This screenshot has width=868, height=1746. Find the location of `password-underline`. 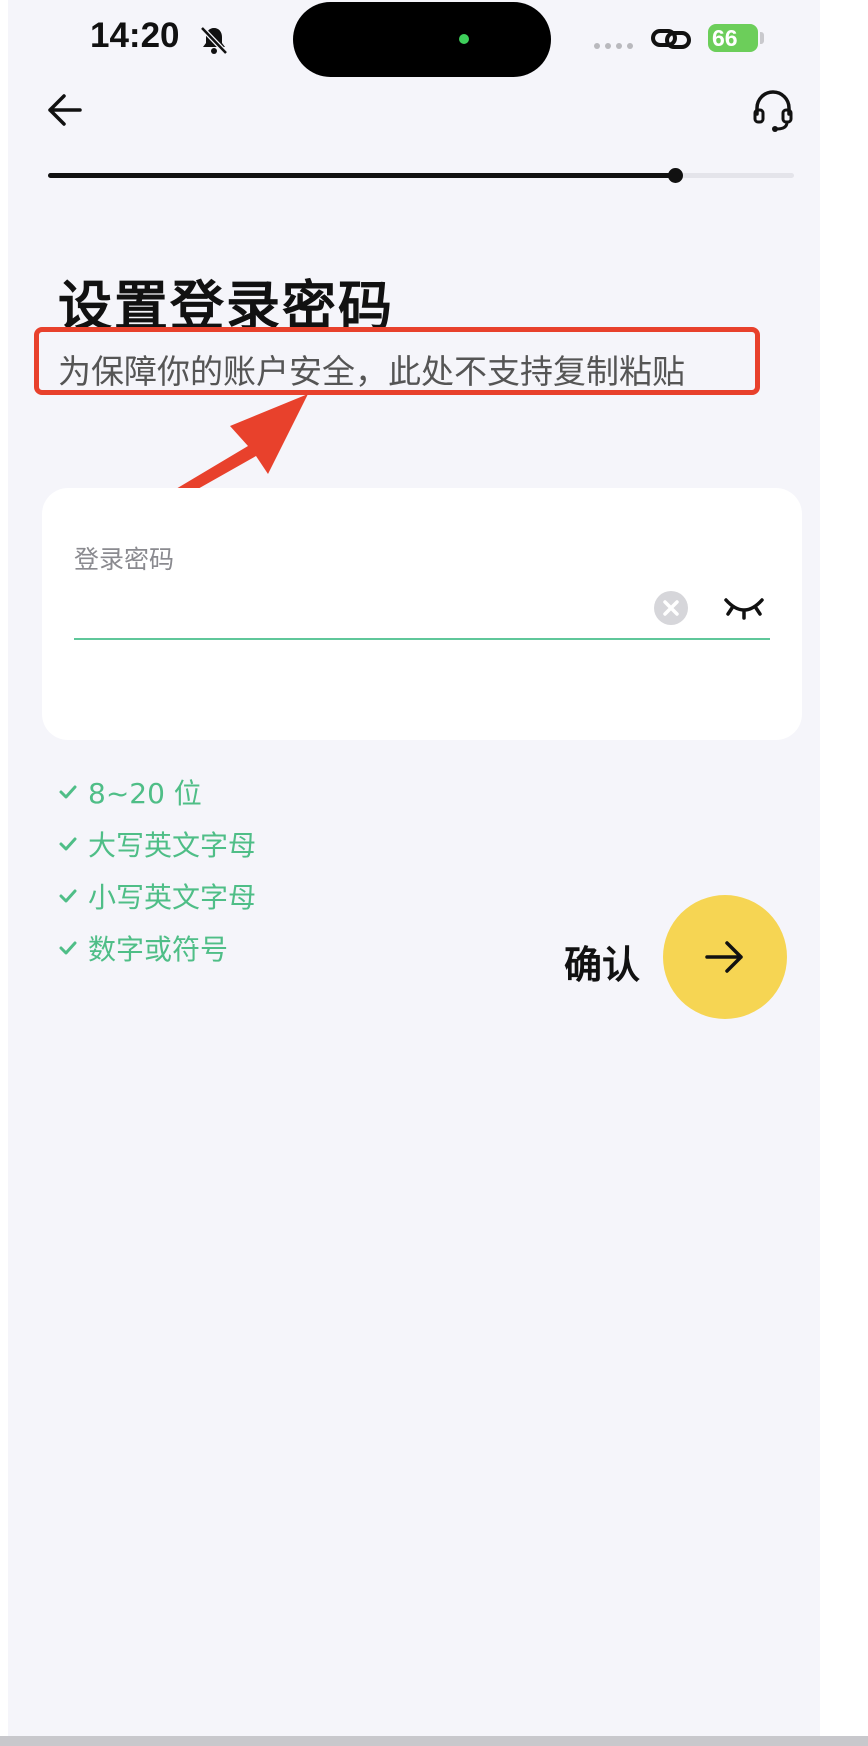

password-underline is located at coordinates (422, 639).